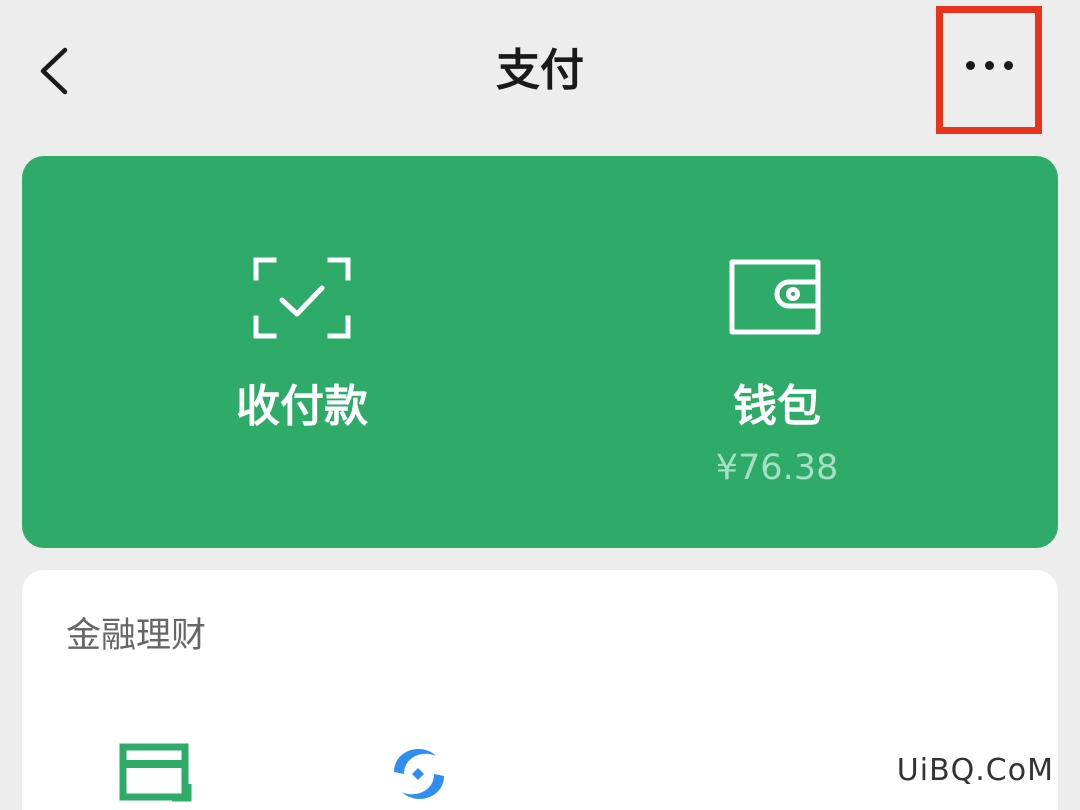  Describe the element at coordinates (775, 297) in the screenshot. I see `wallet-icon` at that location.